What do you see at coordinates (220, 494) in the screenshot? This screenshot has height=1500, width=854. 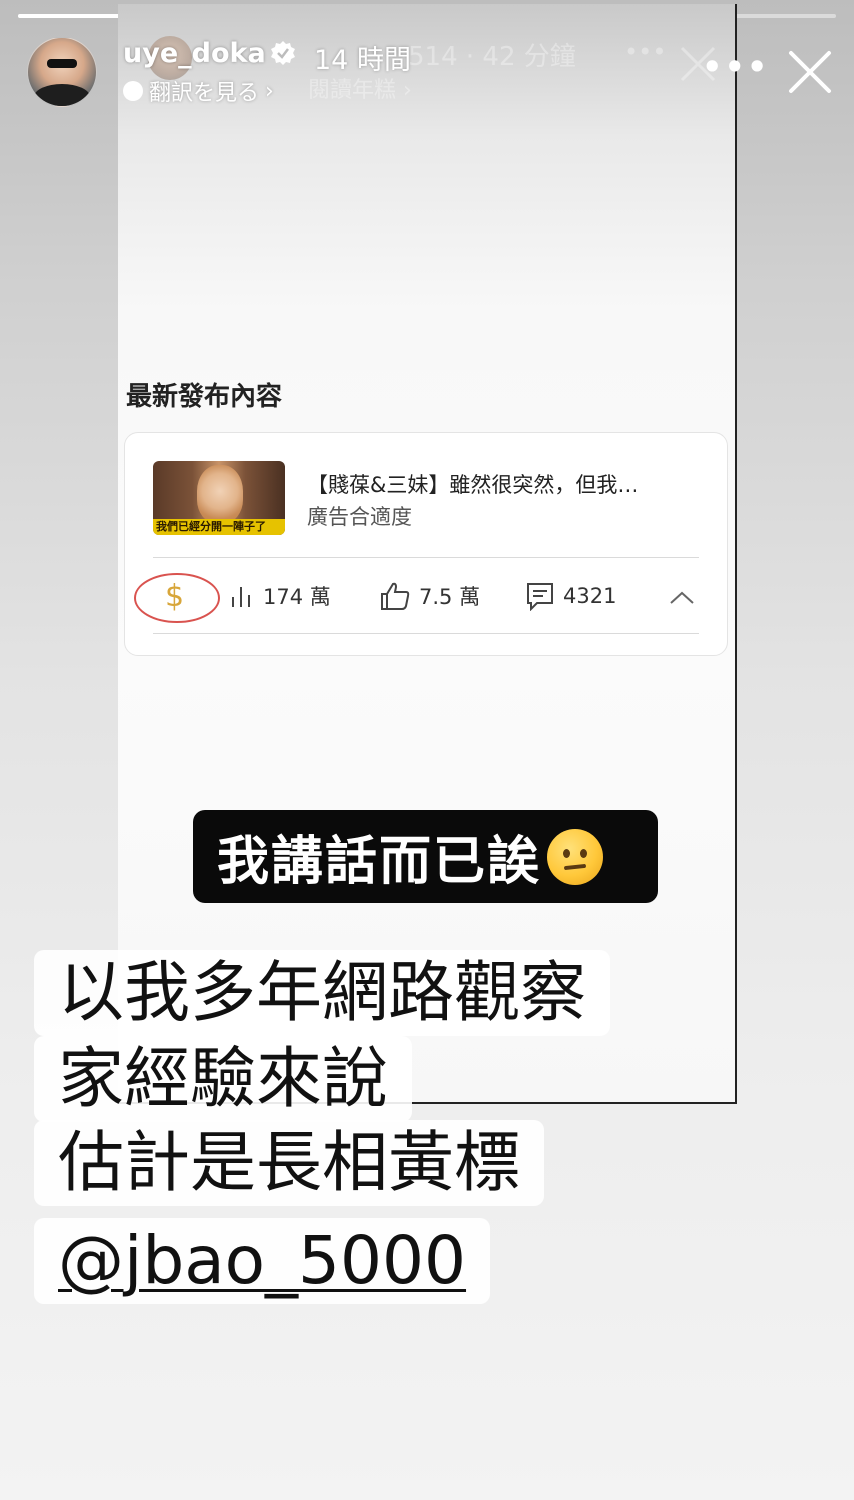 I see `thumbnail-person` at bounding box center [220, 494].